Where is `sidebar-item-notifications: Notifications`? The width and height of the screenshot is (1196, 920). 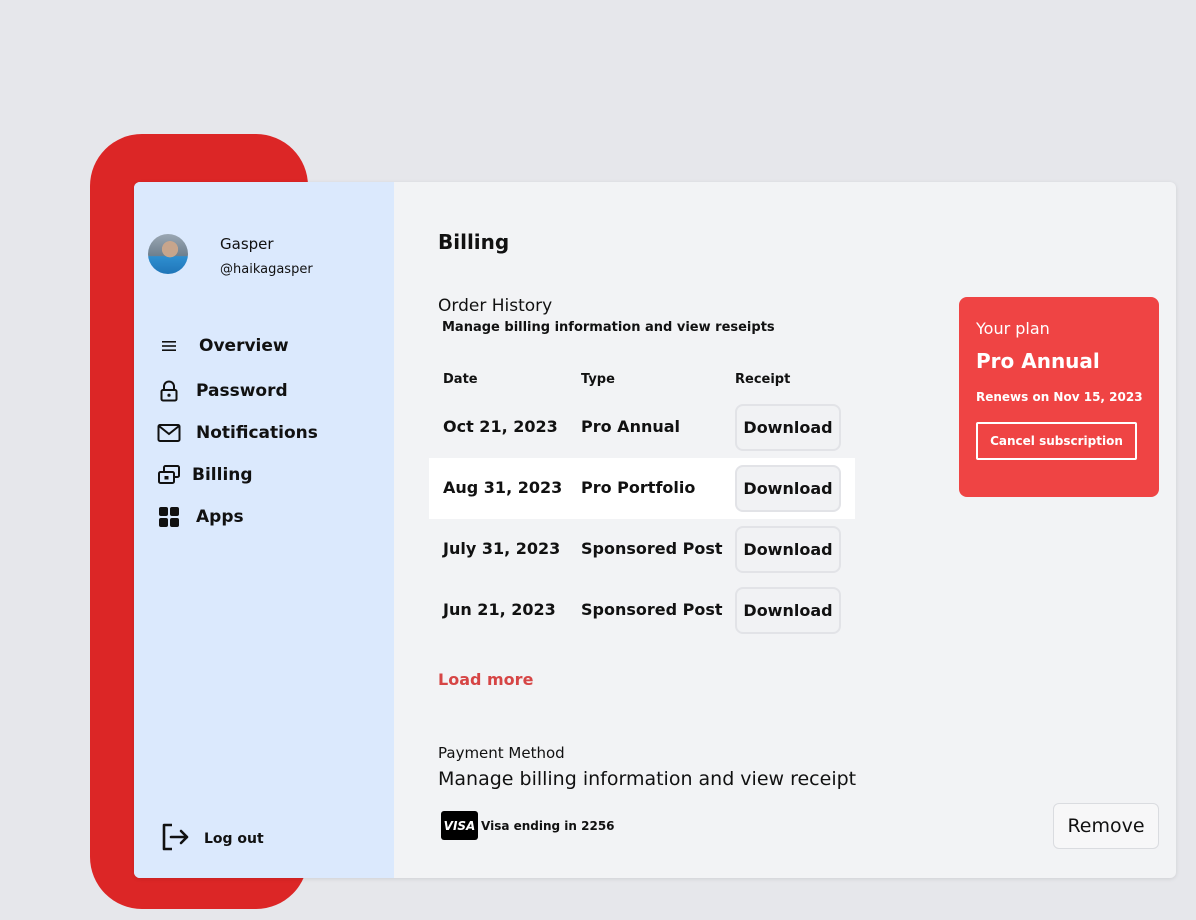
sidebar-item-notifications: Notifications is located at coordinates (237, 433).